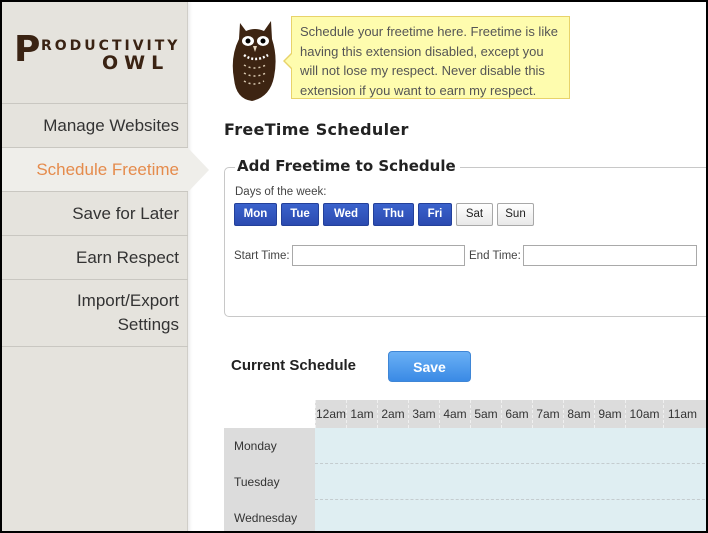  I want to click on end-time-input, so click(610, 255).